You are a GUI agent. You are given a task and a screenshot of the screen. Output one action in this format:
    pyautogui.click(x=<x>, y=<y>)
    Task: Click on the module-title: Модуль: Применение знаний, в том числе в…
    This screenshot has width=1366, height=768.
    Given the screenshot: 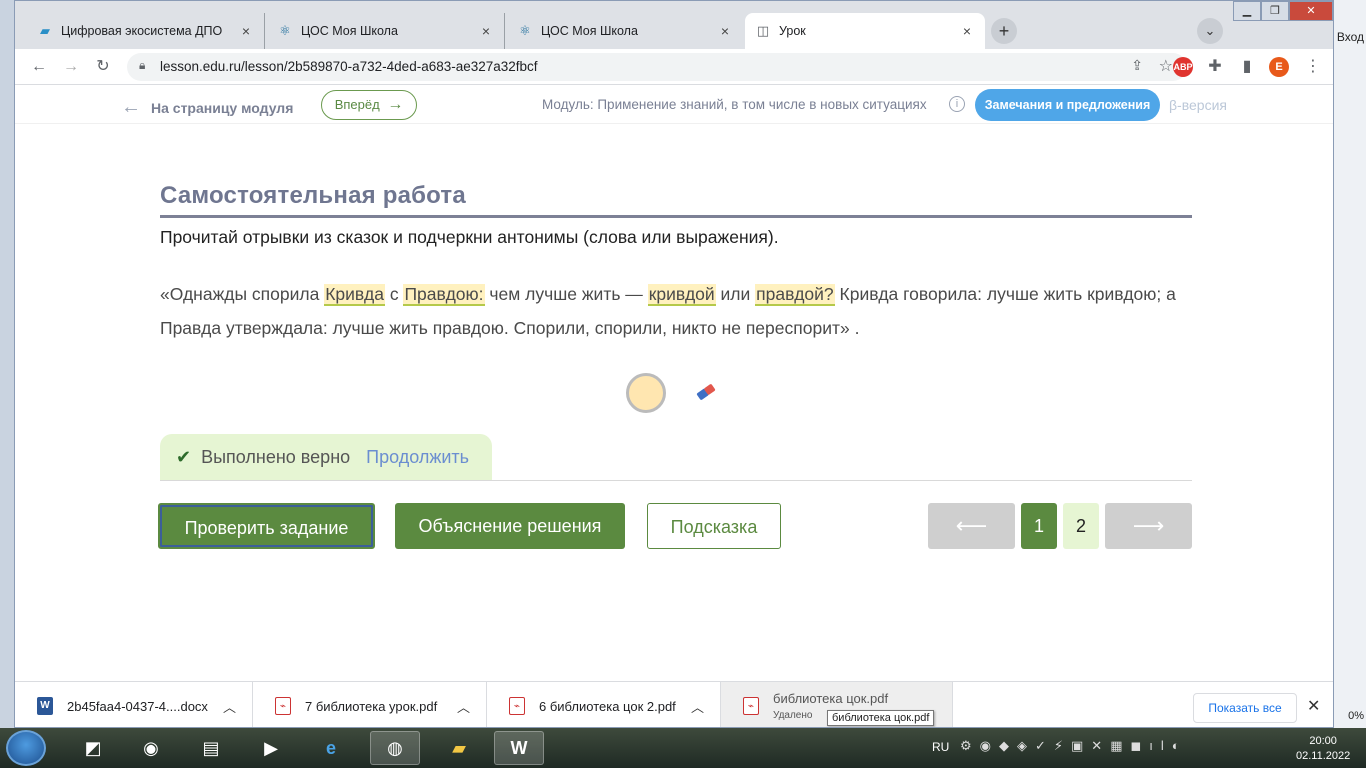 What is the action you would take?
    pyautogui.click(x=734, y=104)
    